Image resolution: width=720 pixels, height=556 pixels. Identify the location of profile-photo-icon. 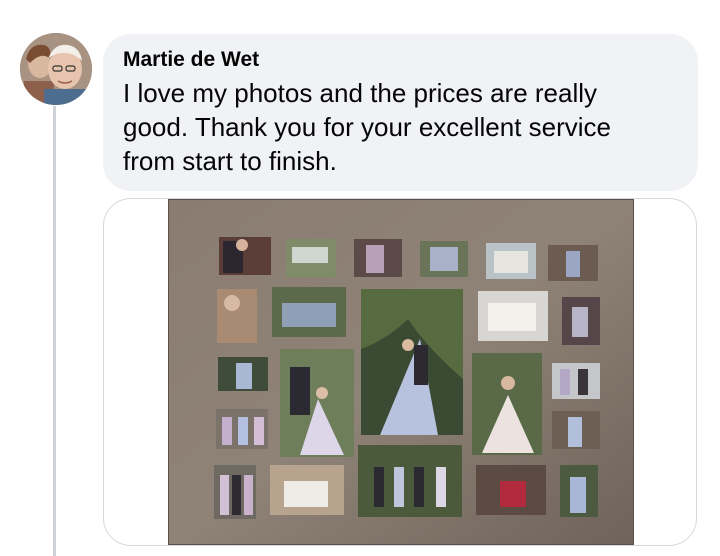
(56, 69).